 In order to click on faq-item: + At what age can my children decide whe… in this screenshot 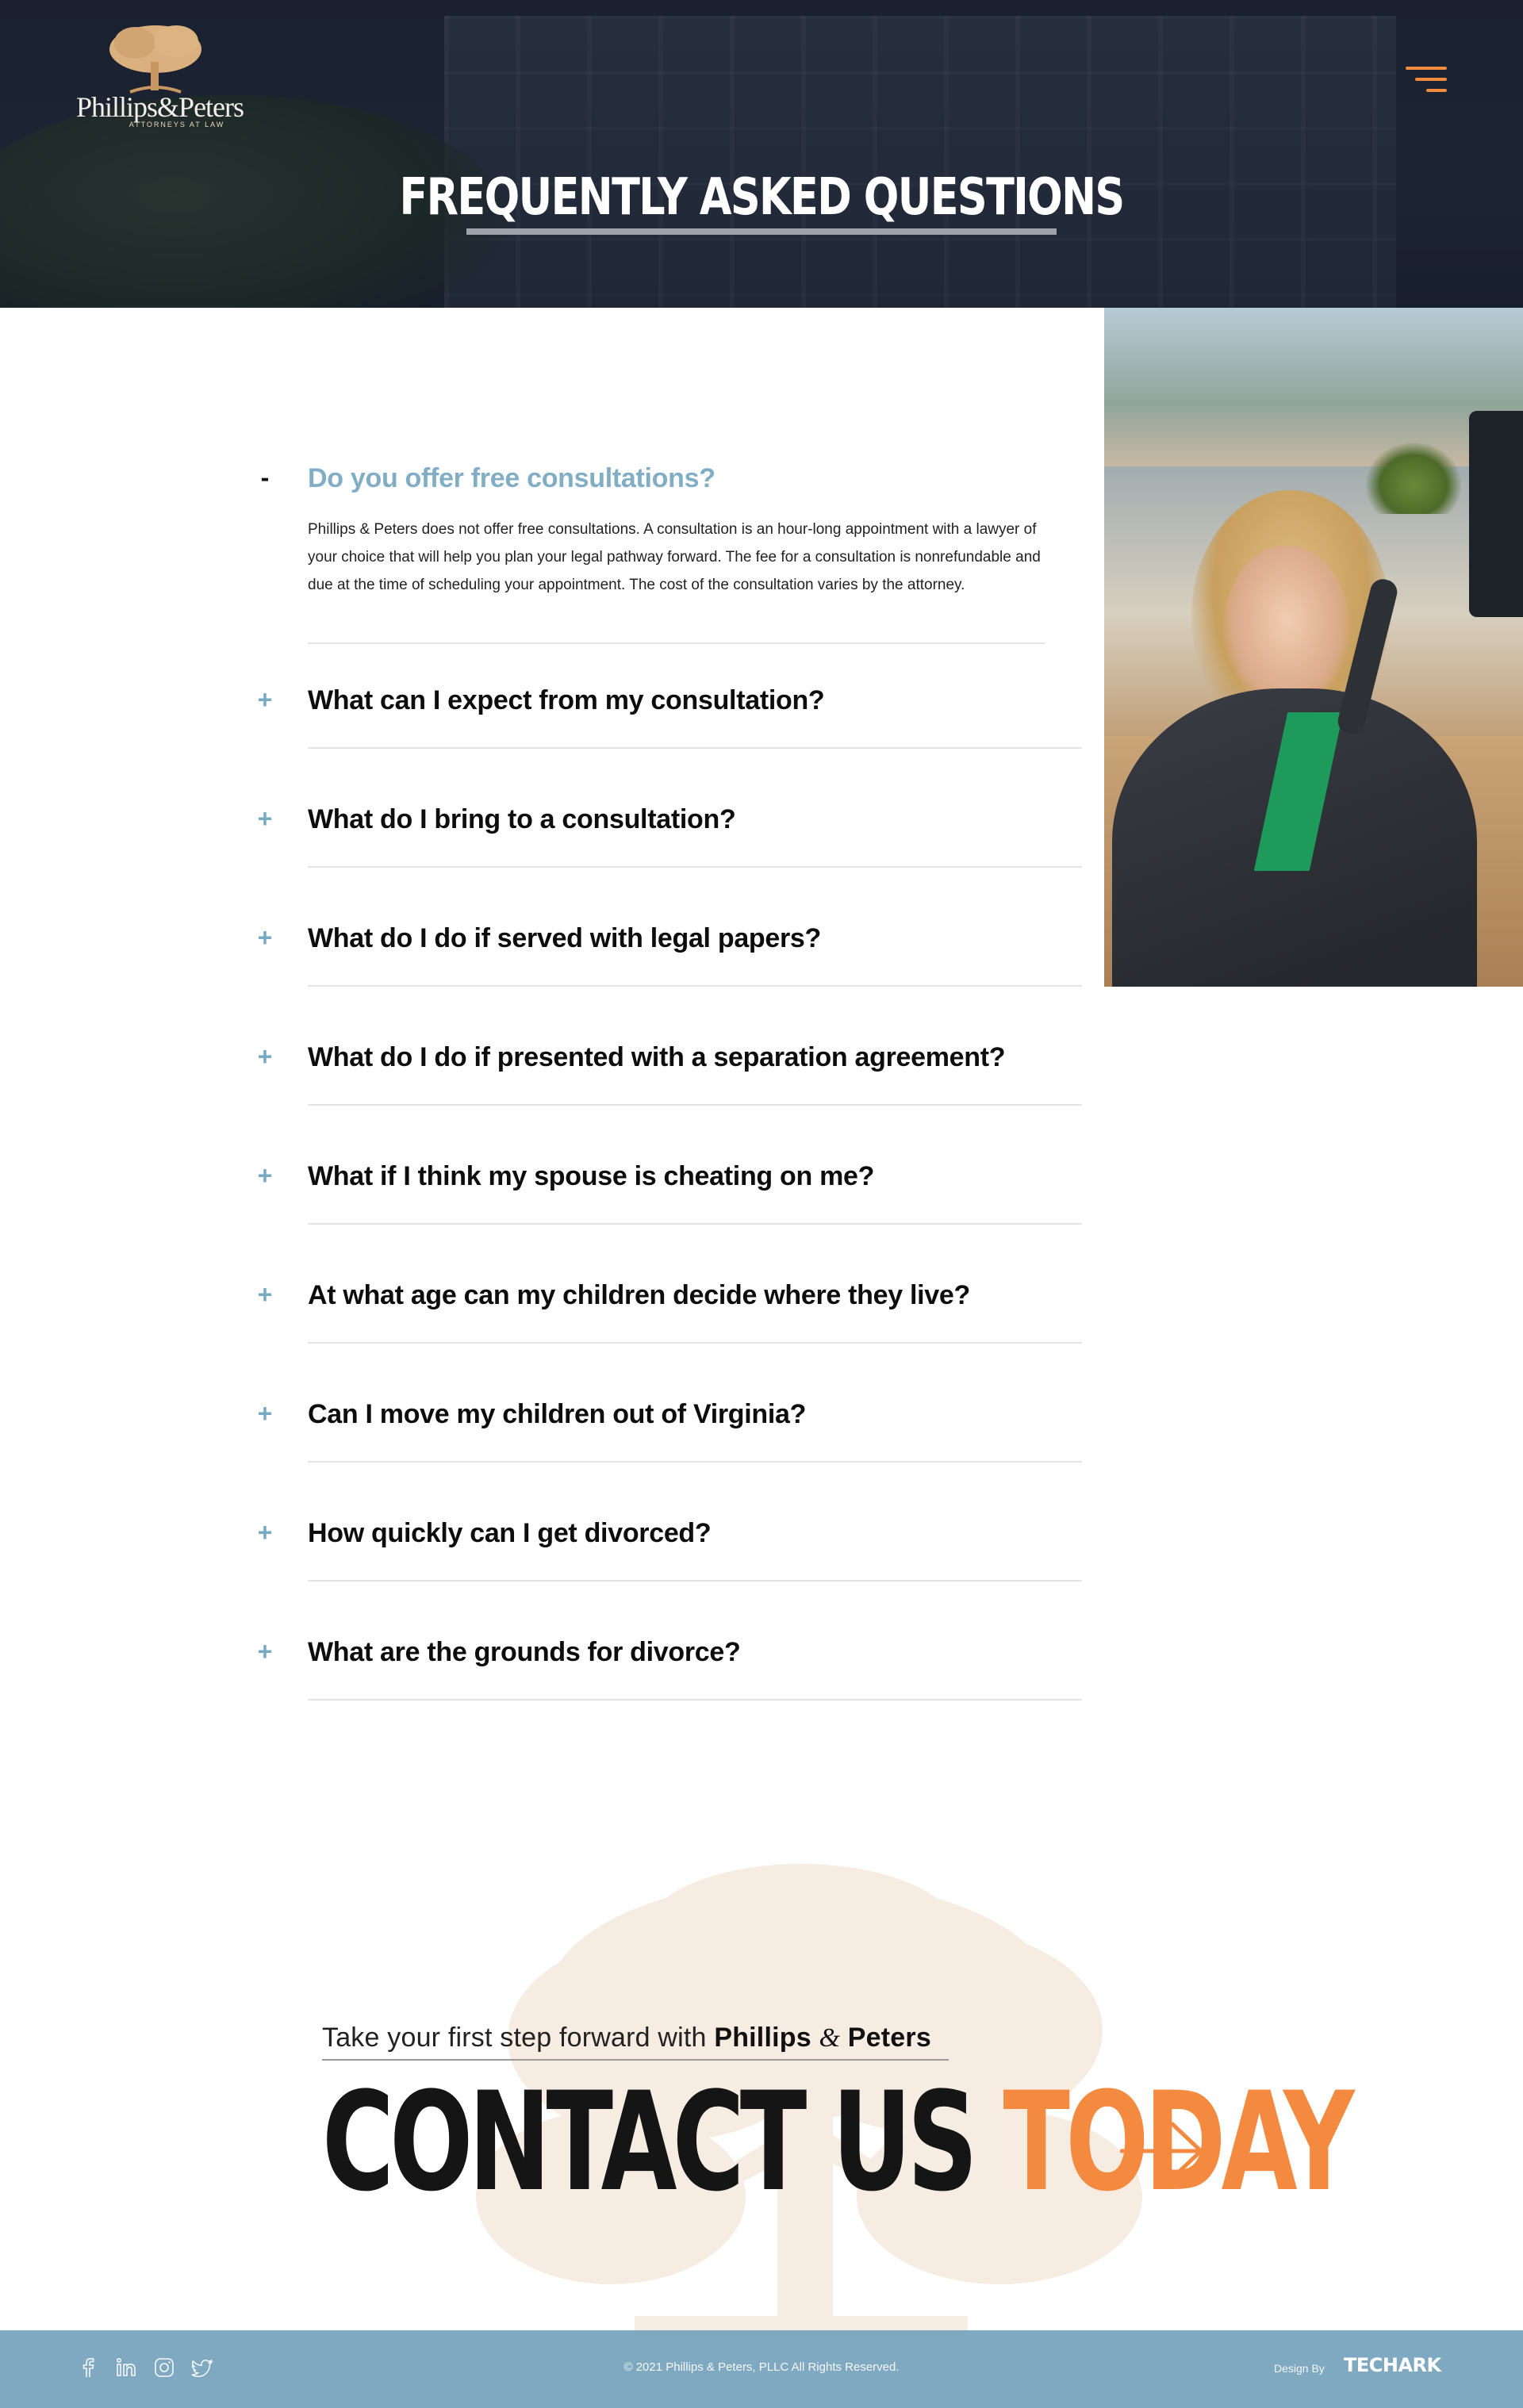, I will do `click(668, 1312)`.